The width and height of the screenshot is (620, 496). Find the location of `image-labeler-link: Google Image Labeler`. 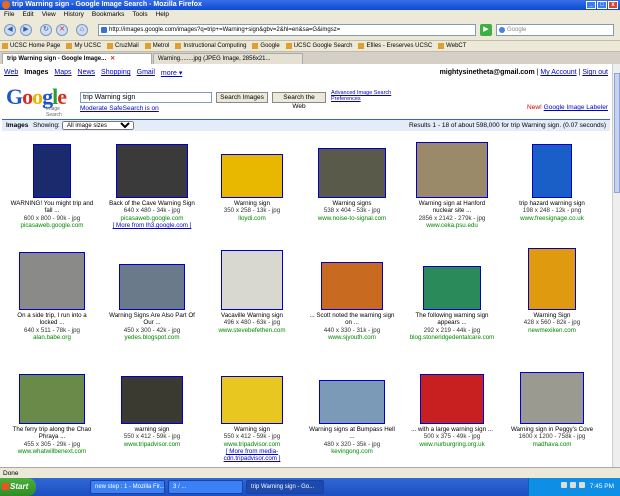

image-labeler-link: Google Image Labeler is located at coordinates (576, 107).